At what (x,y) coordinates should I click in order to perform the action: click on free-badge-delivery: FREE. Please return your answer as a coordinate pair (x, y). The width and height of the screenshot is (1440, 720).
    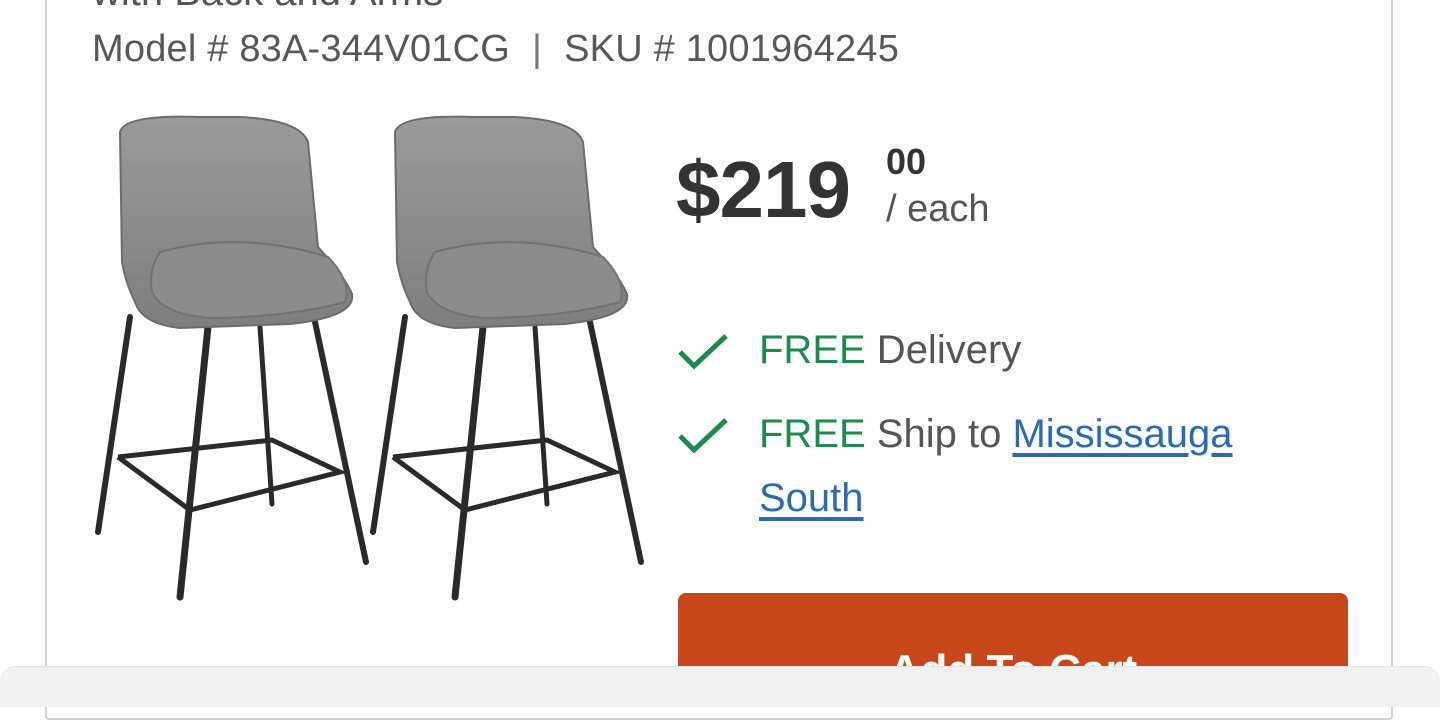
    Looking at the image, I should click on (812, 350).